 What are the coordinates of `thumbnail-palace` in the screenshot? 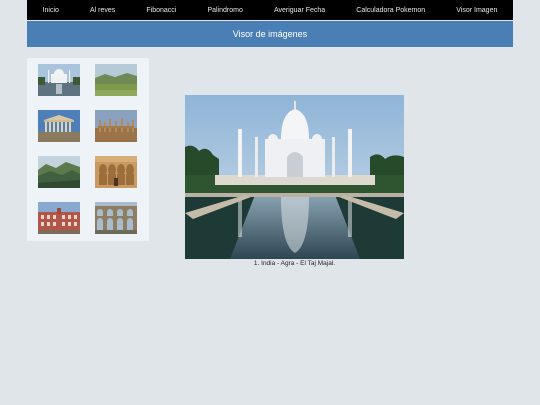 It's located at (59, 218).